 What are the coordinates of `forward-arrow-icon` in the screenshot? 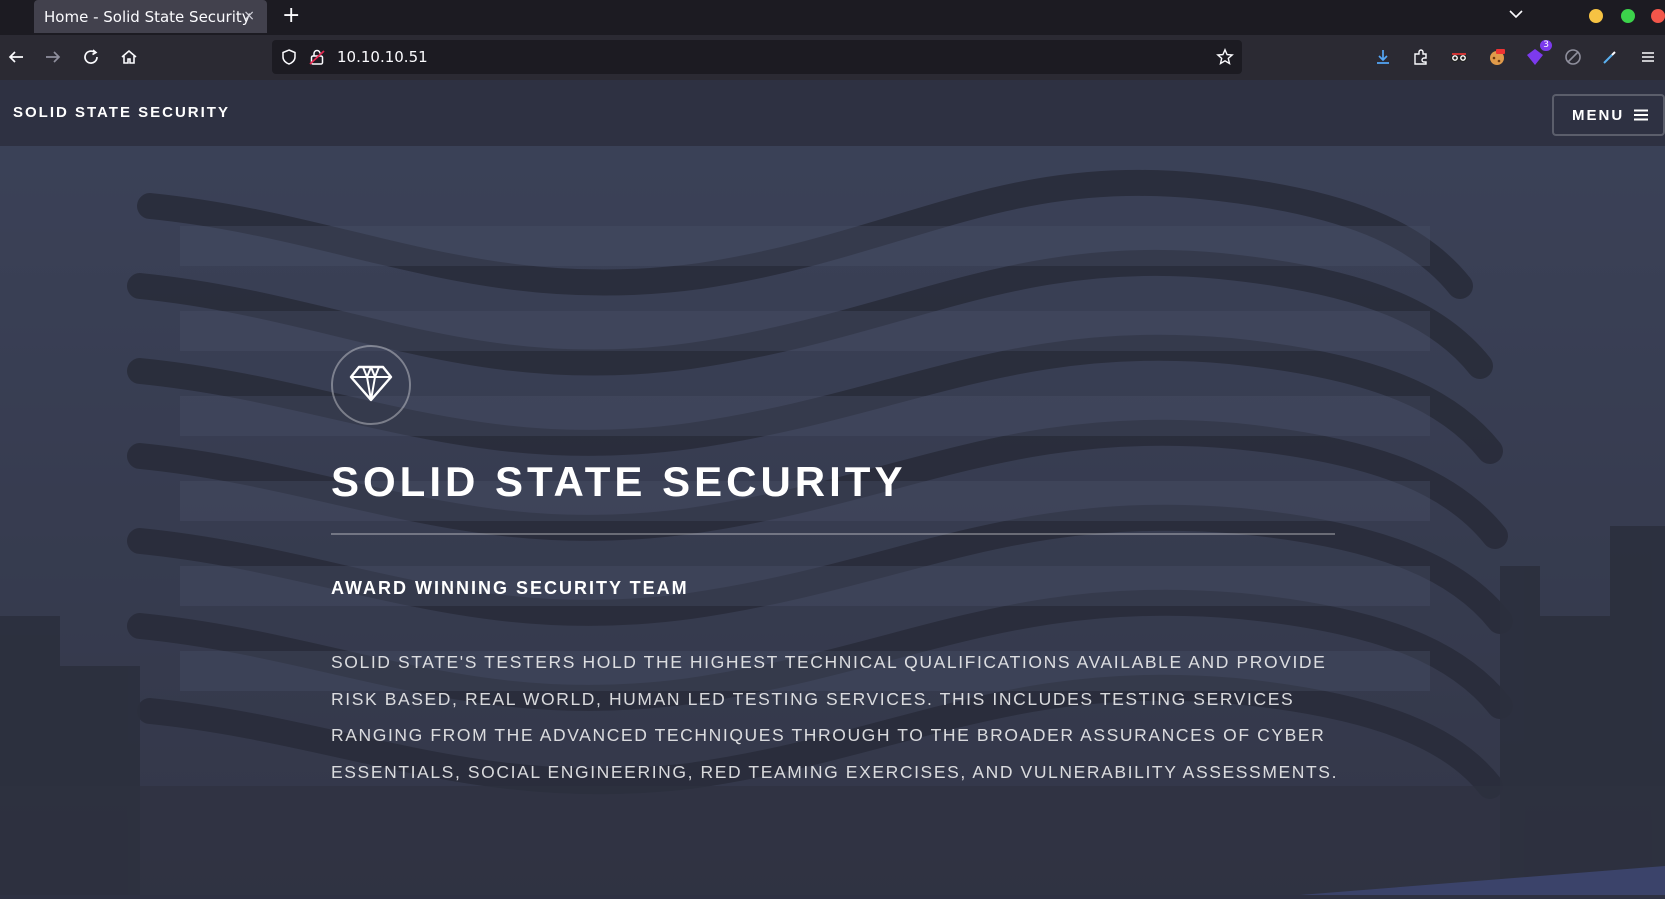 It's located at (53, 57).